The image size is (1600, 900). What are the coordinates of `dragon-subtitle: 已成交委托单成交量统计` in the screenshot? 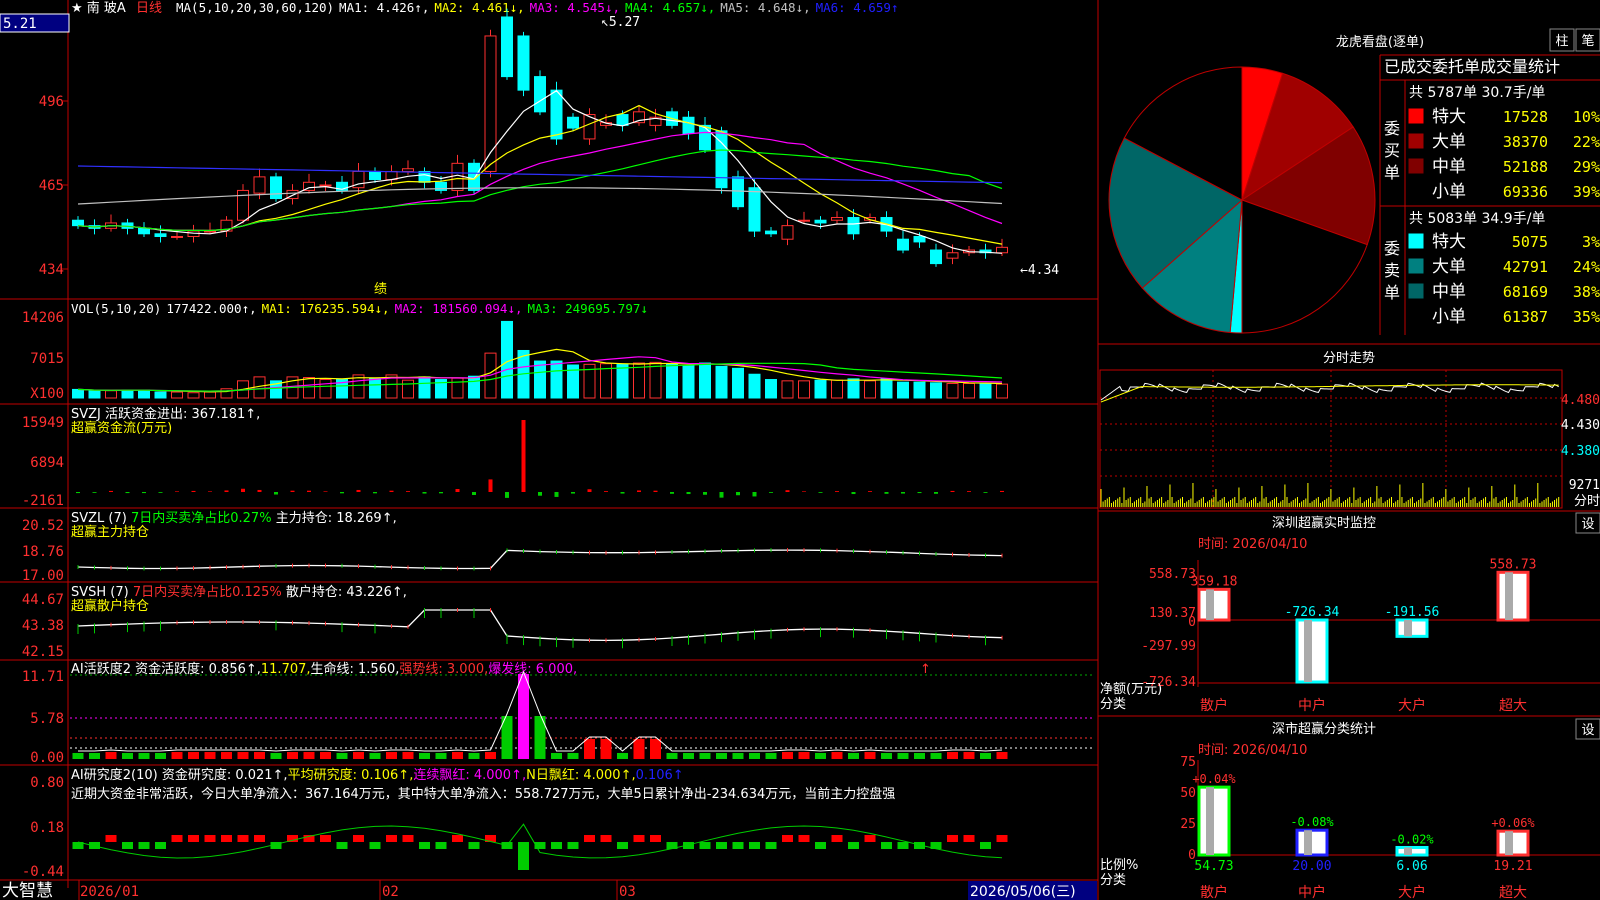 It's located at (1472, 66).